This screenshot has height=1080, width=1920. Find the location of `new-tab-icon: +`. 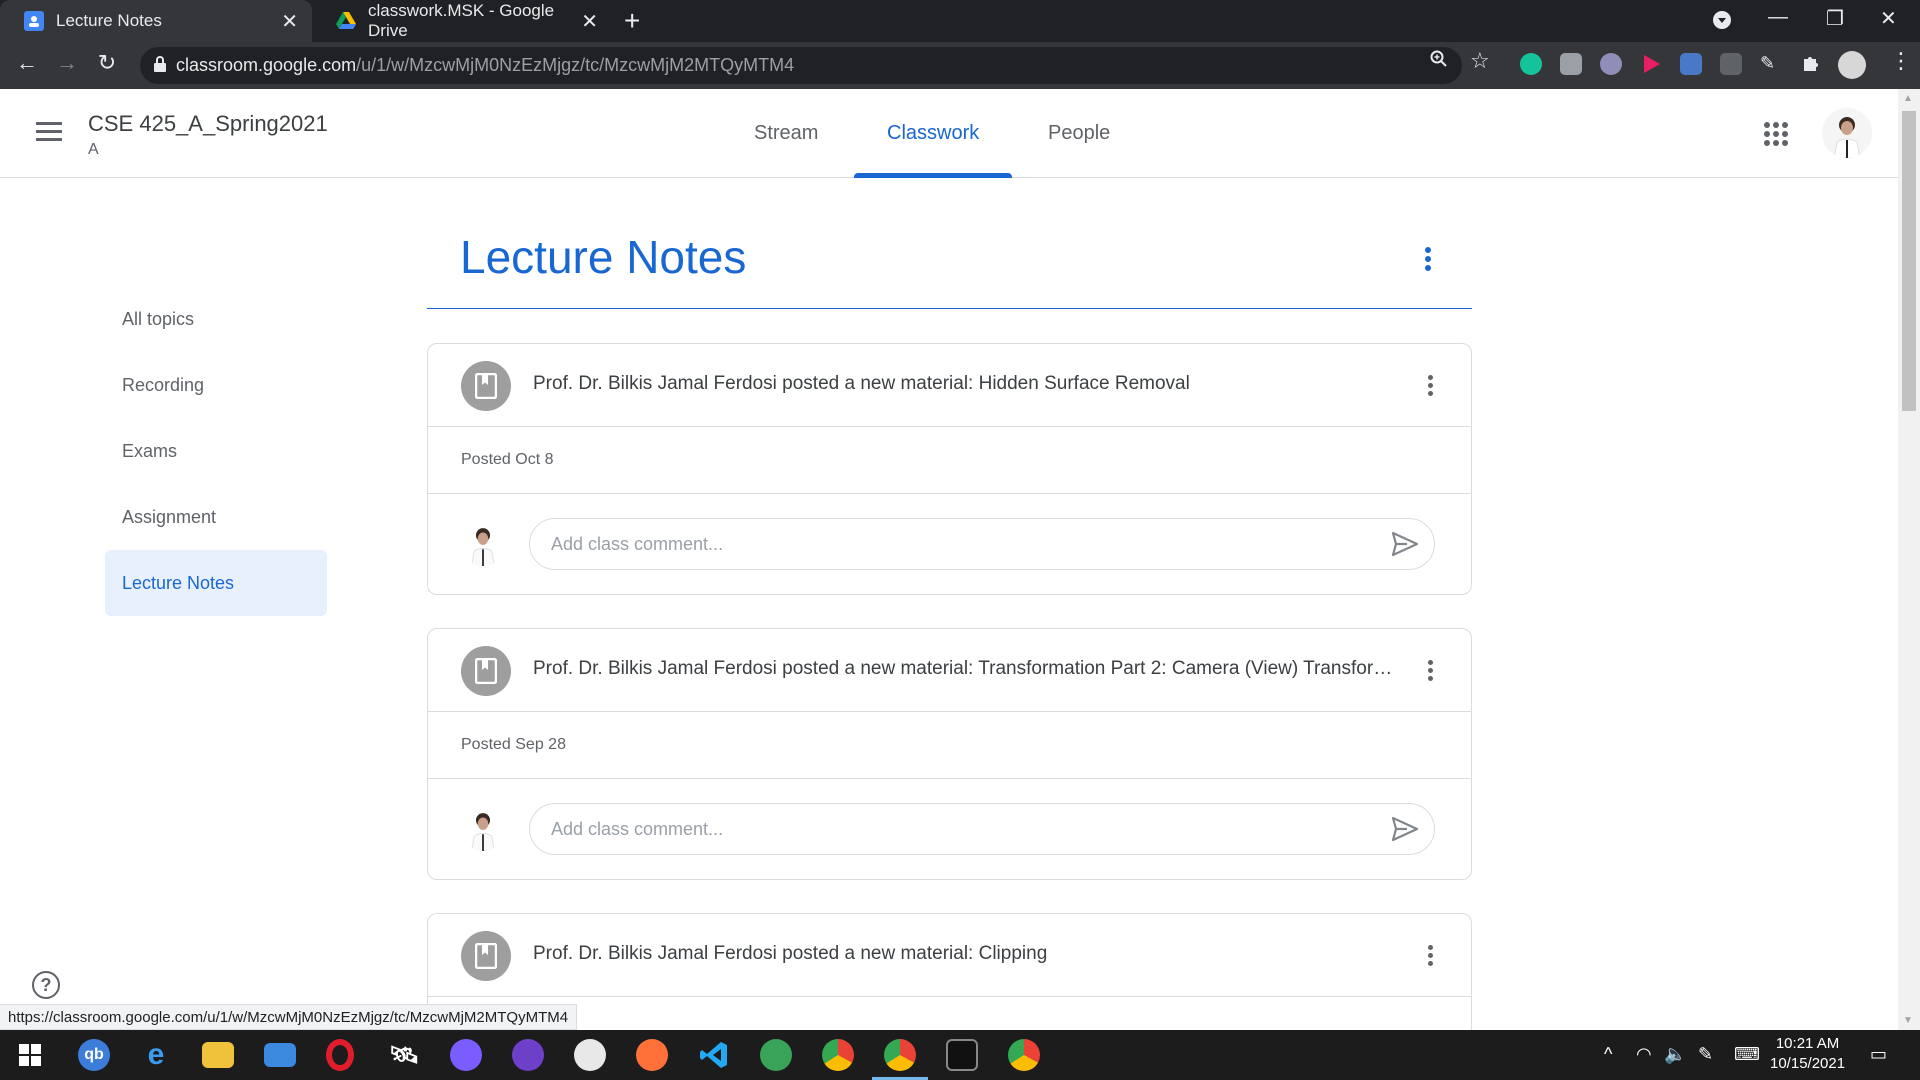

new-tab-icon: + is located at coordinates (632, 21).